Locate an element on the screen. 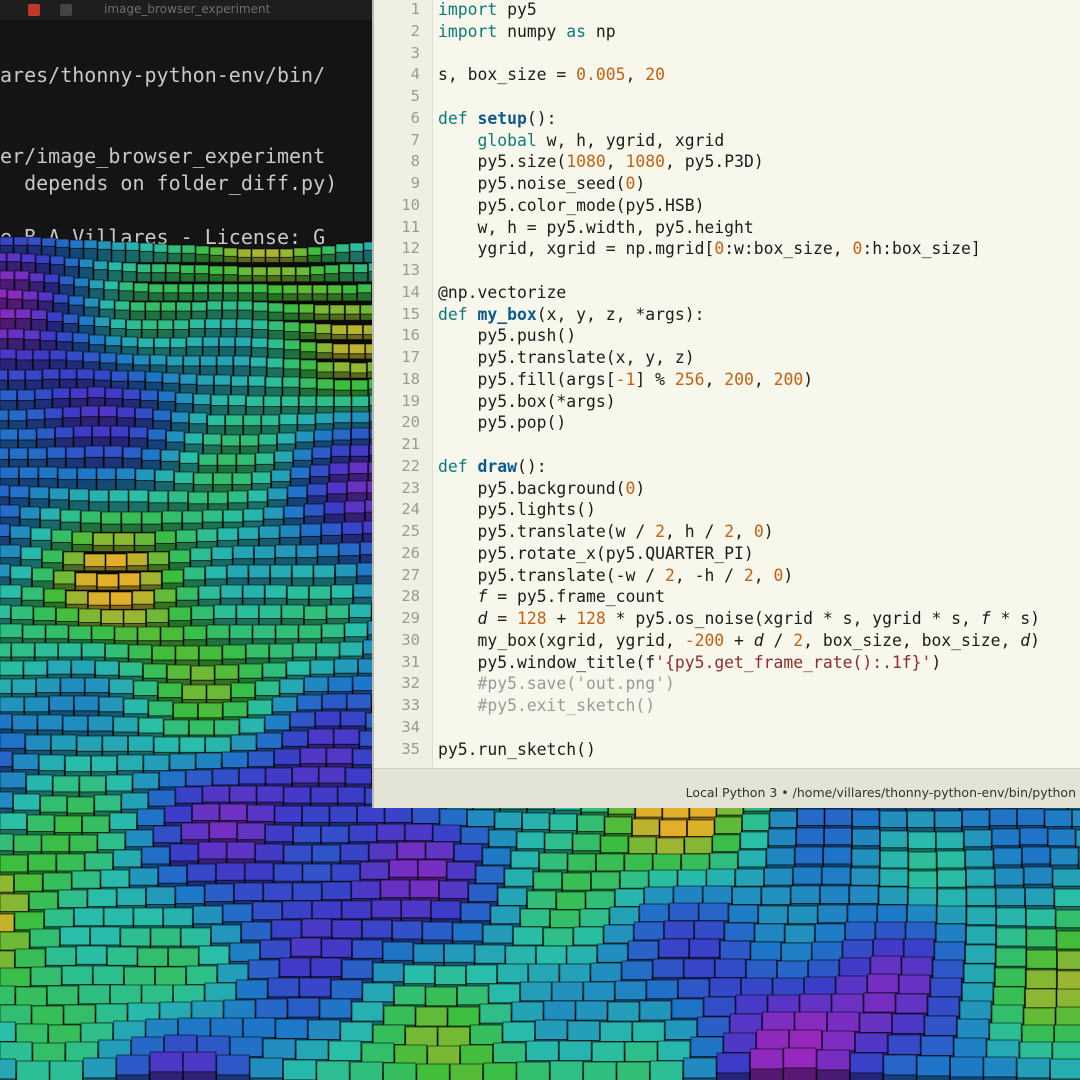 This screenshot has width=1080, height=1080. line-number: 29 is located at coordinates (410, 618).